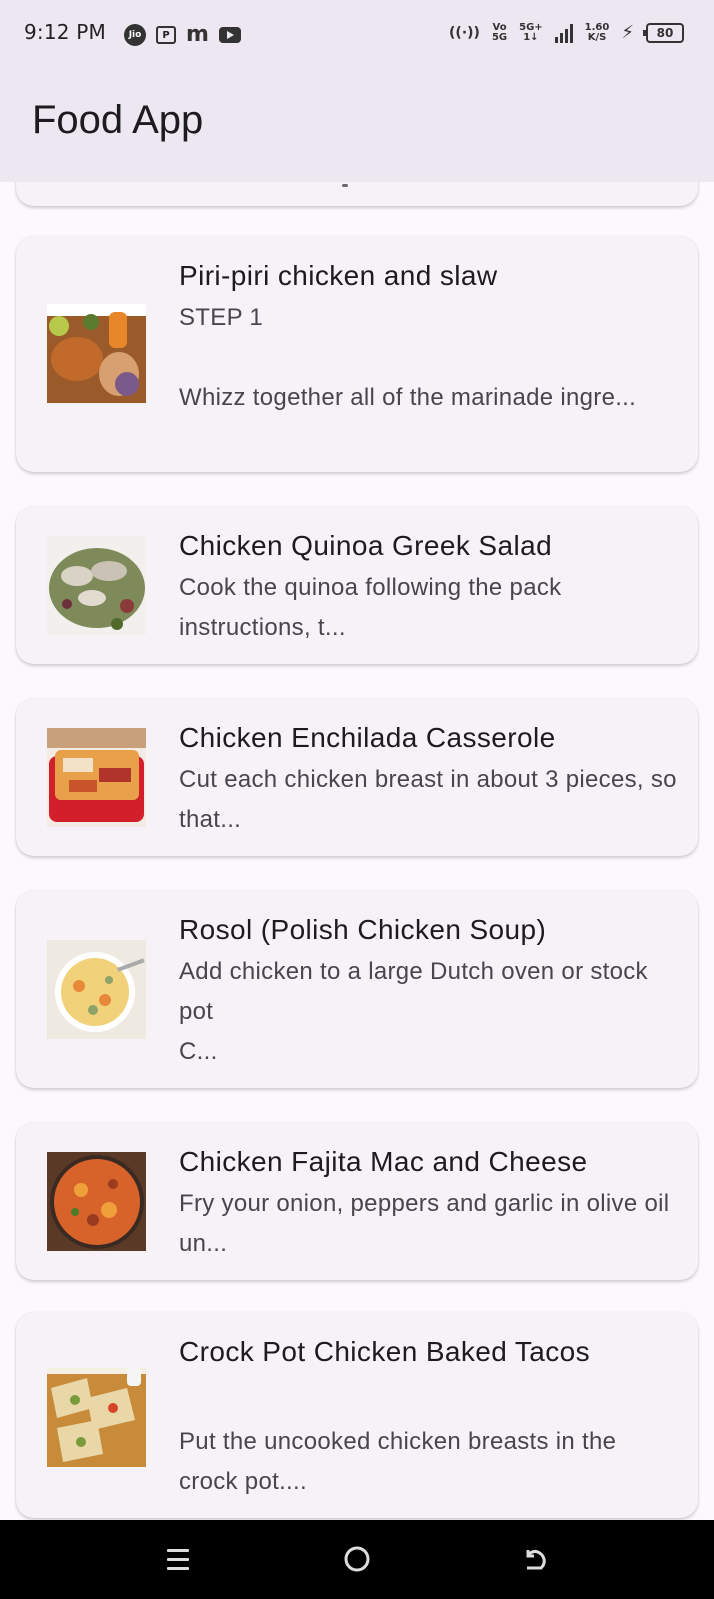 This screenshot has width=714, height=1599. Describe the element at coordinates (338, 275) in the screenshot. I see `recipe-title: Piri-piri chicken and slaw` at that location.